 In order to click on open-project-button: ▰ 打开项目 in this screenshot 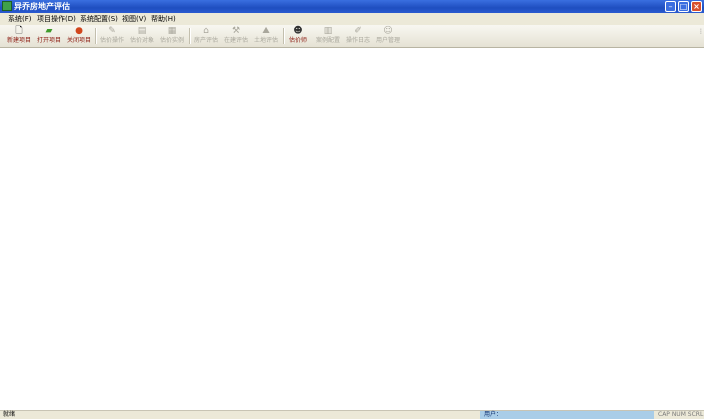, I will do `click(49, 36)`.